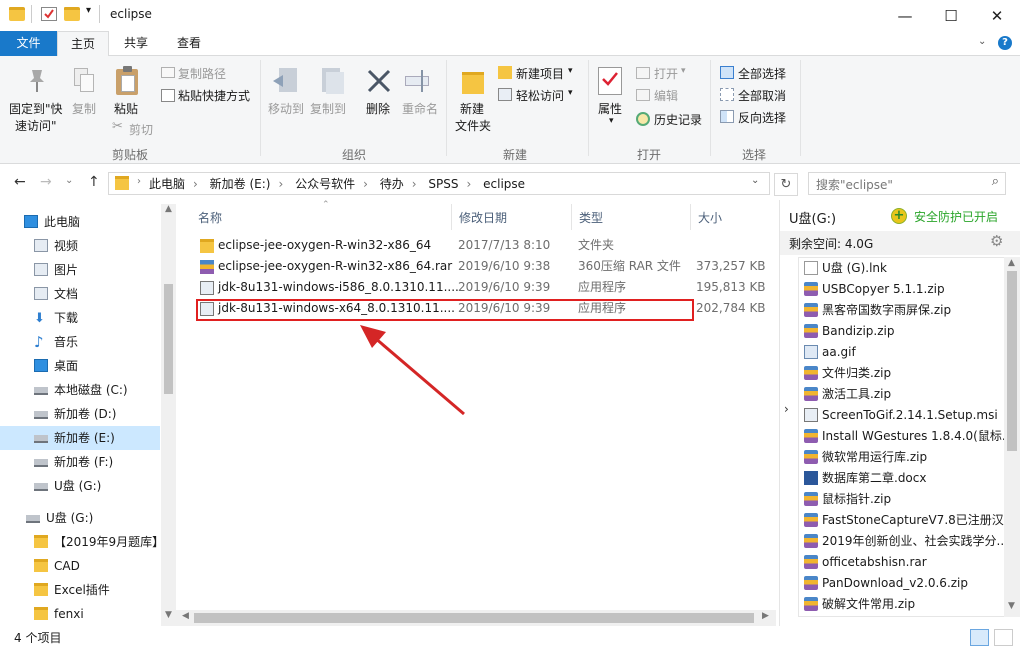  What do you see at coordinates (80, 246) in the screenshot?
I see `nav-item: 视频` at bounding box center [80, 246].